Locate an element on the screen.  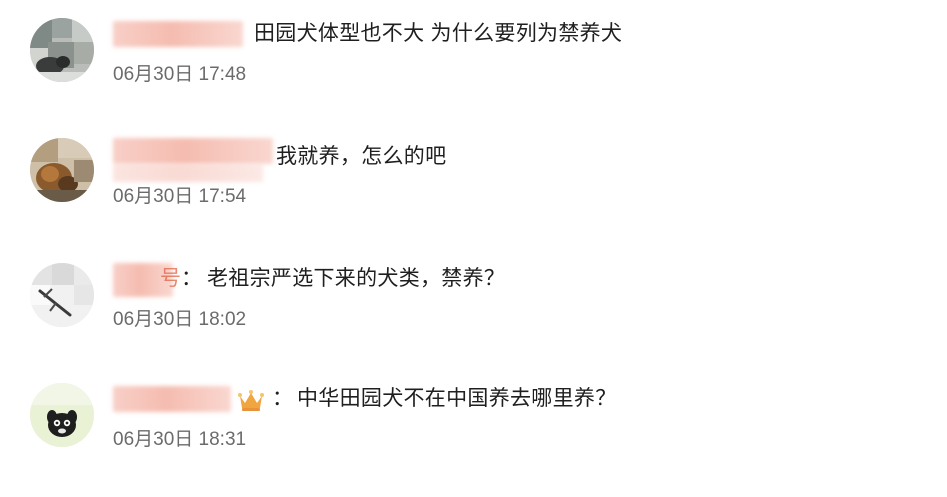
cartoon-dog-avatar-icon is located at coordinates (62, 415).